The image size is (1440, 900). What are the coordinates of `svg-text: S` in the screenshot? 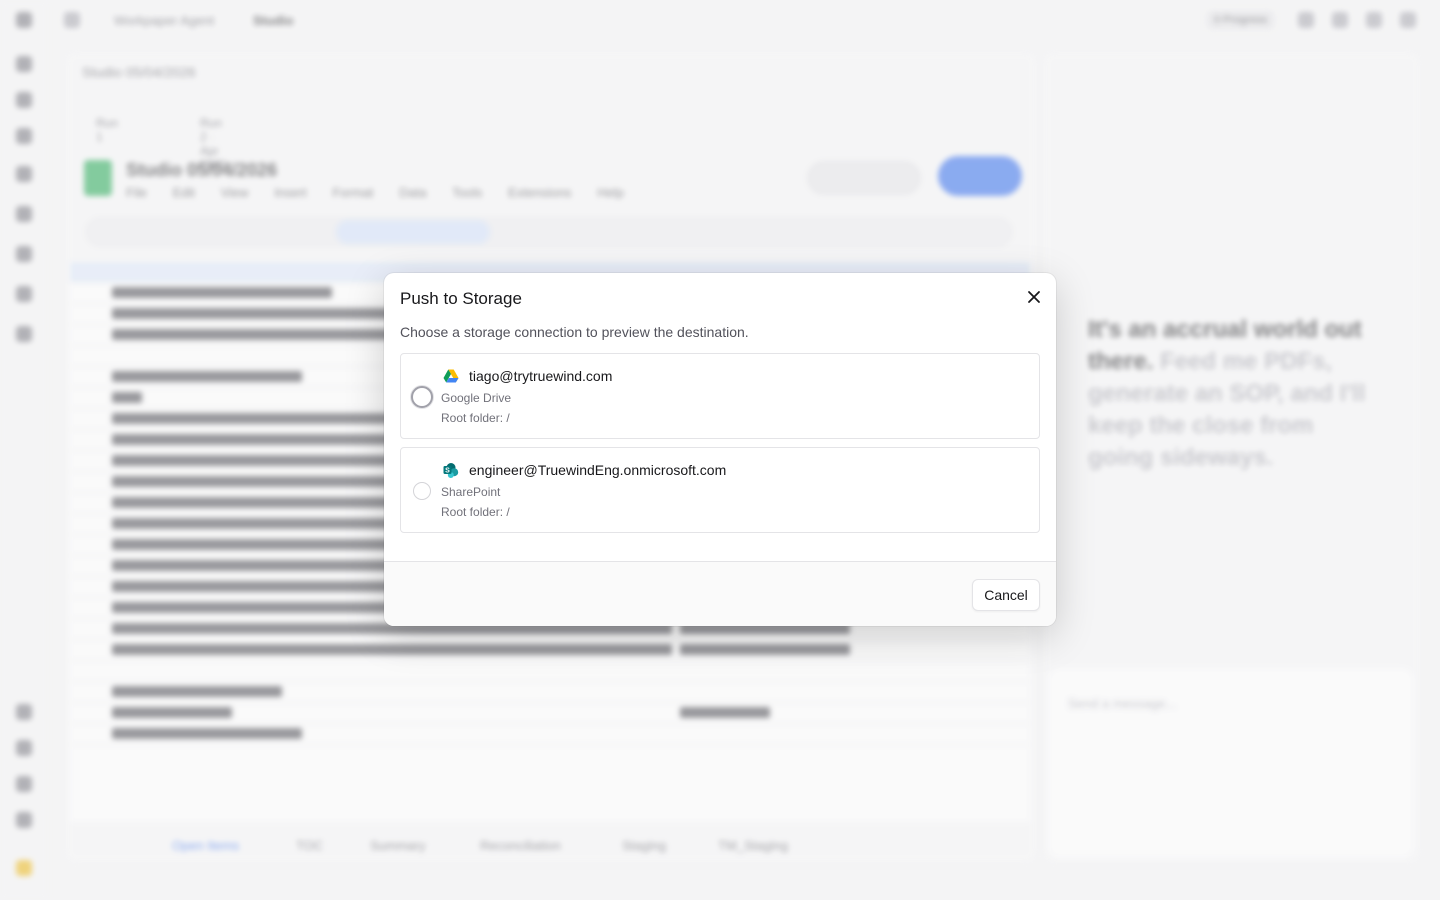 It's located at (447, 471).